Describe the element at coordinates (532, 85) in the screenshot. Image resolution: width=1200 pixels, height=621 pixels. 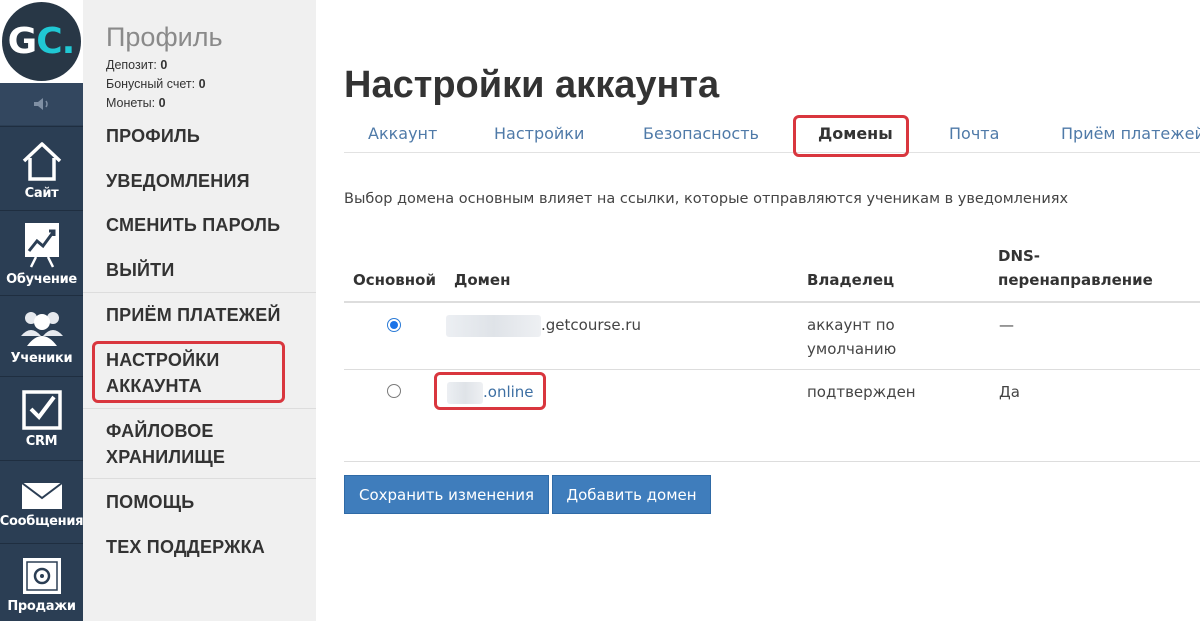
I see `page-title: Настройки аккаунта` at that location.